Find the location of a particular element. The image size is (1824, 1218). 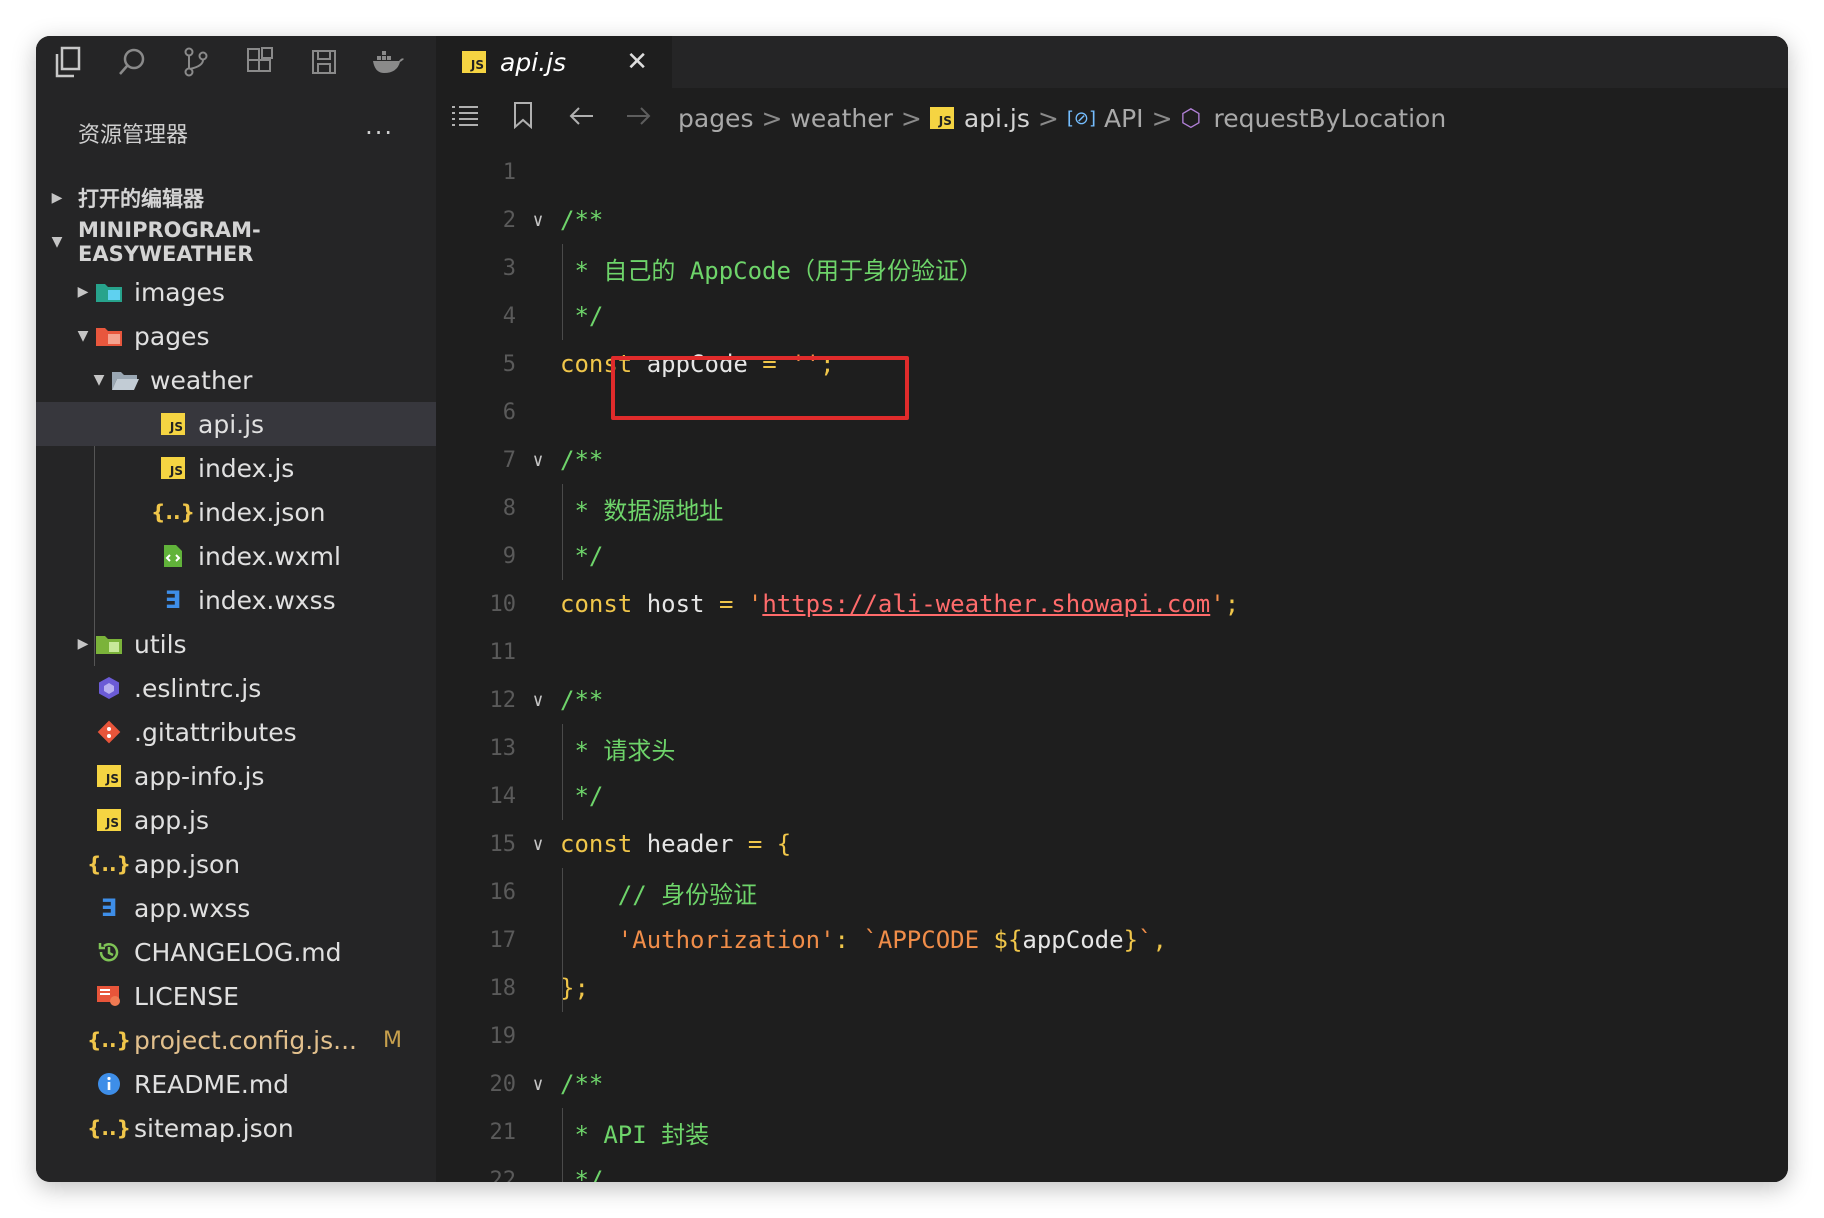

symbol-method-icon: ⬡ is located at coordinates (1191, 118).